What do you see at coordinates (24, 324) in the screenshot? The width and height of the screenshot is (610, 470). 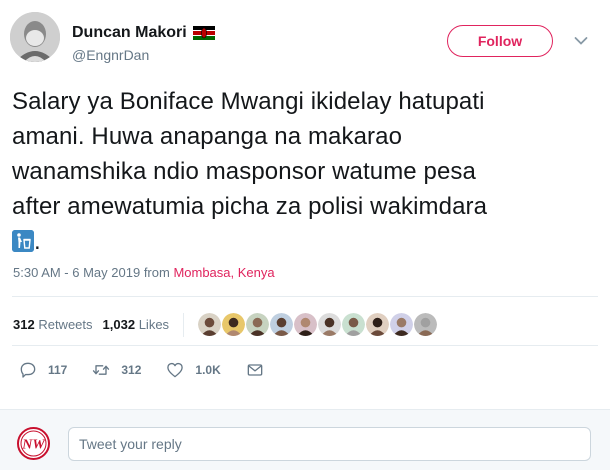 I see `retweets-count: 312` at bounding box center [24, 324].